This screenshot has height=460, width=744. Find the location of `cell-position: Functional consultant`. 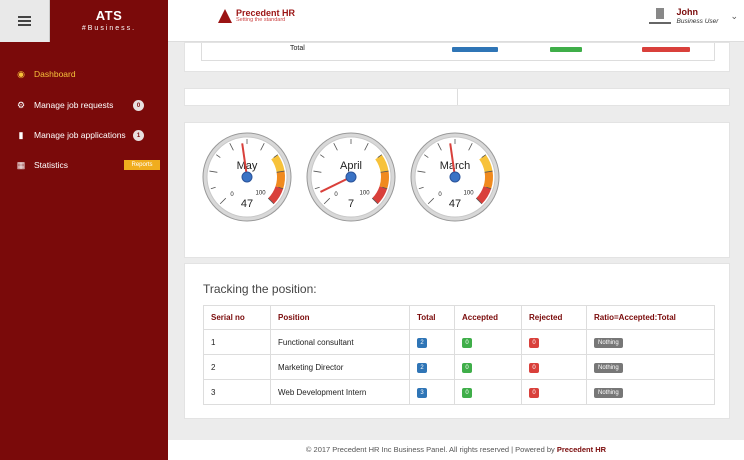

cell-position: Functional consultant is located at coordinates (340, 342).